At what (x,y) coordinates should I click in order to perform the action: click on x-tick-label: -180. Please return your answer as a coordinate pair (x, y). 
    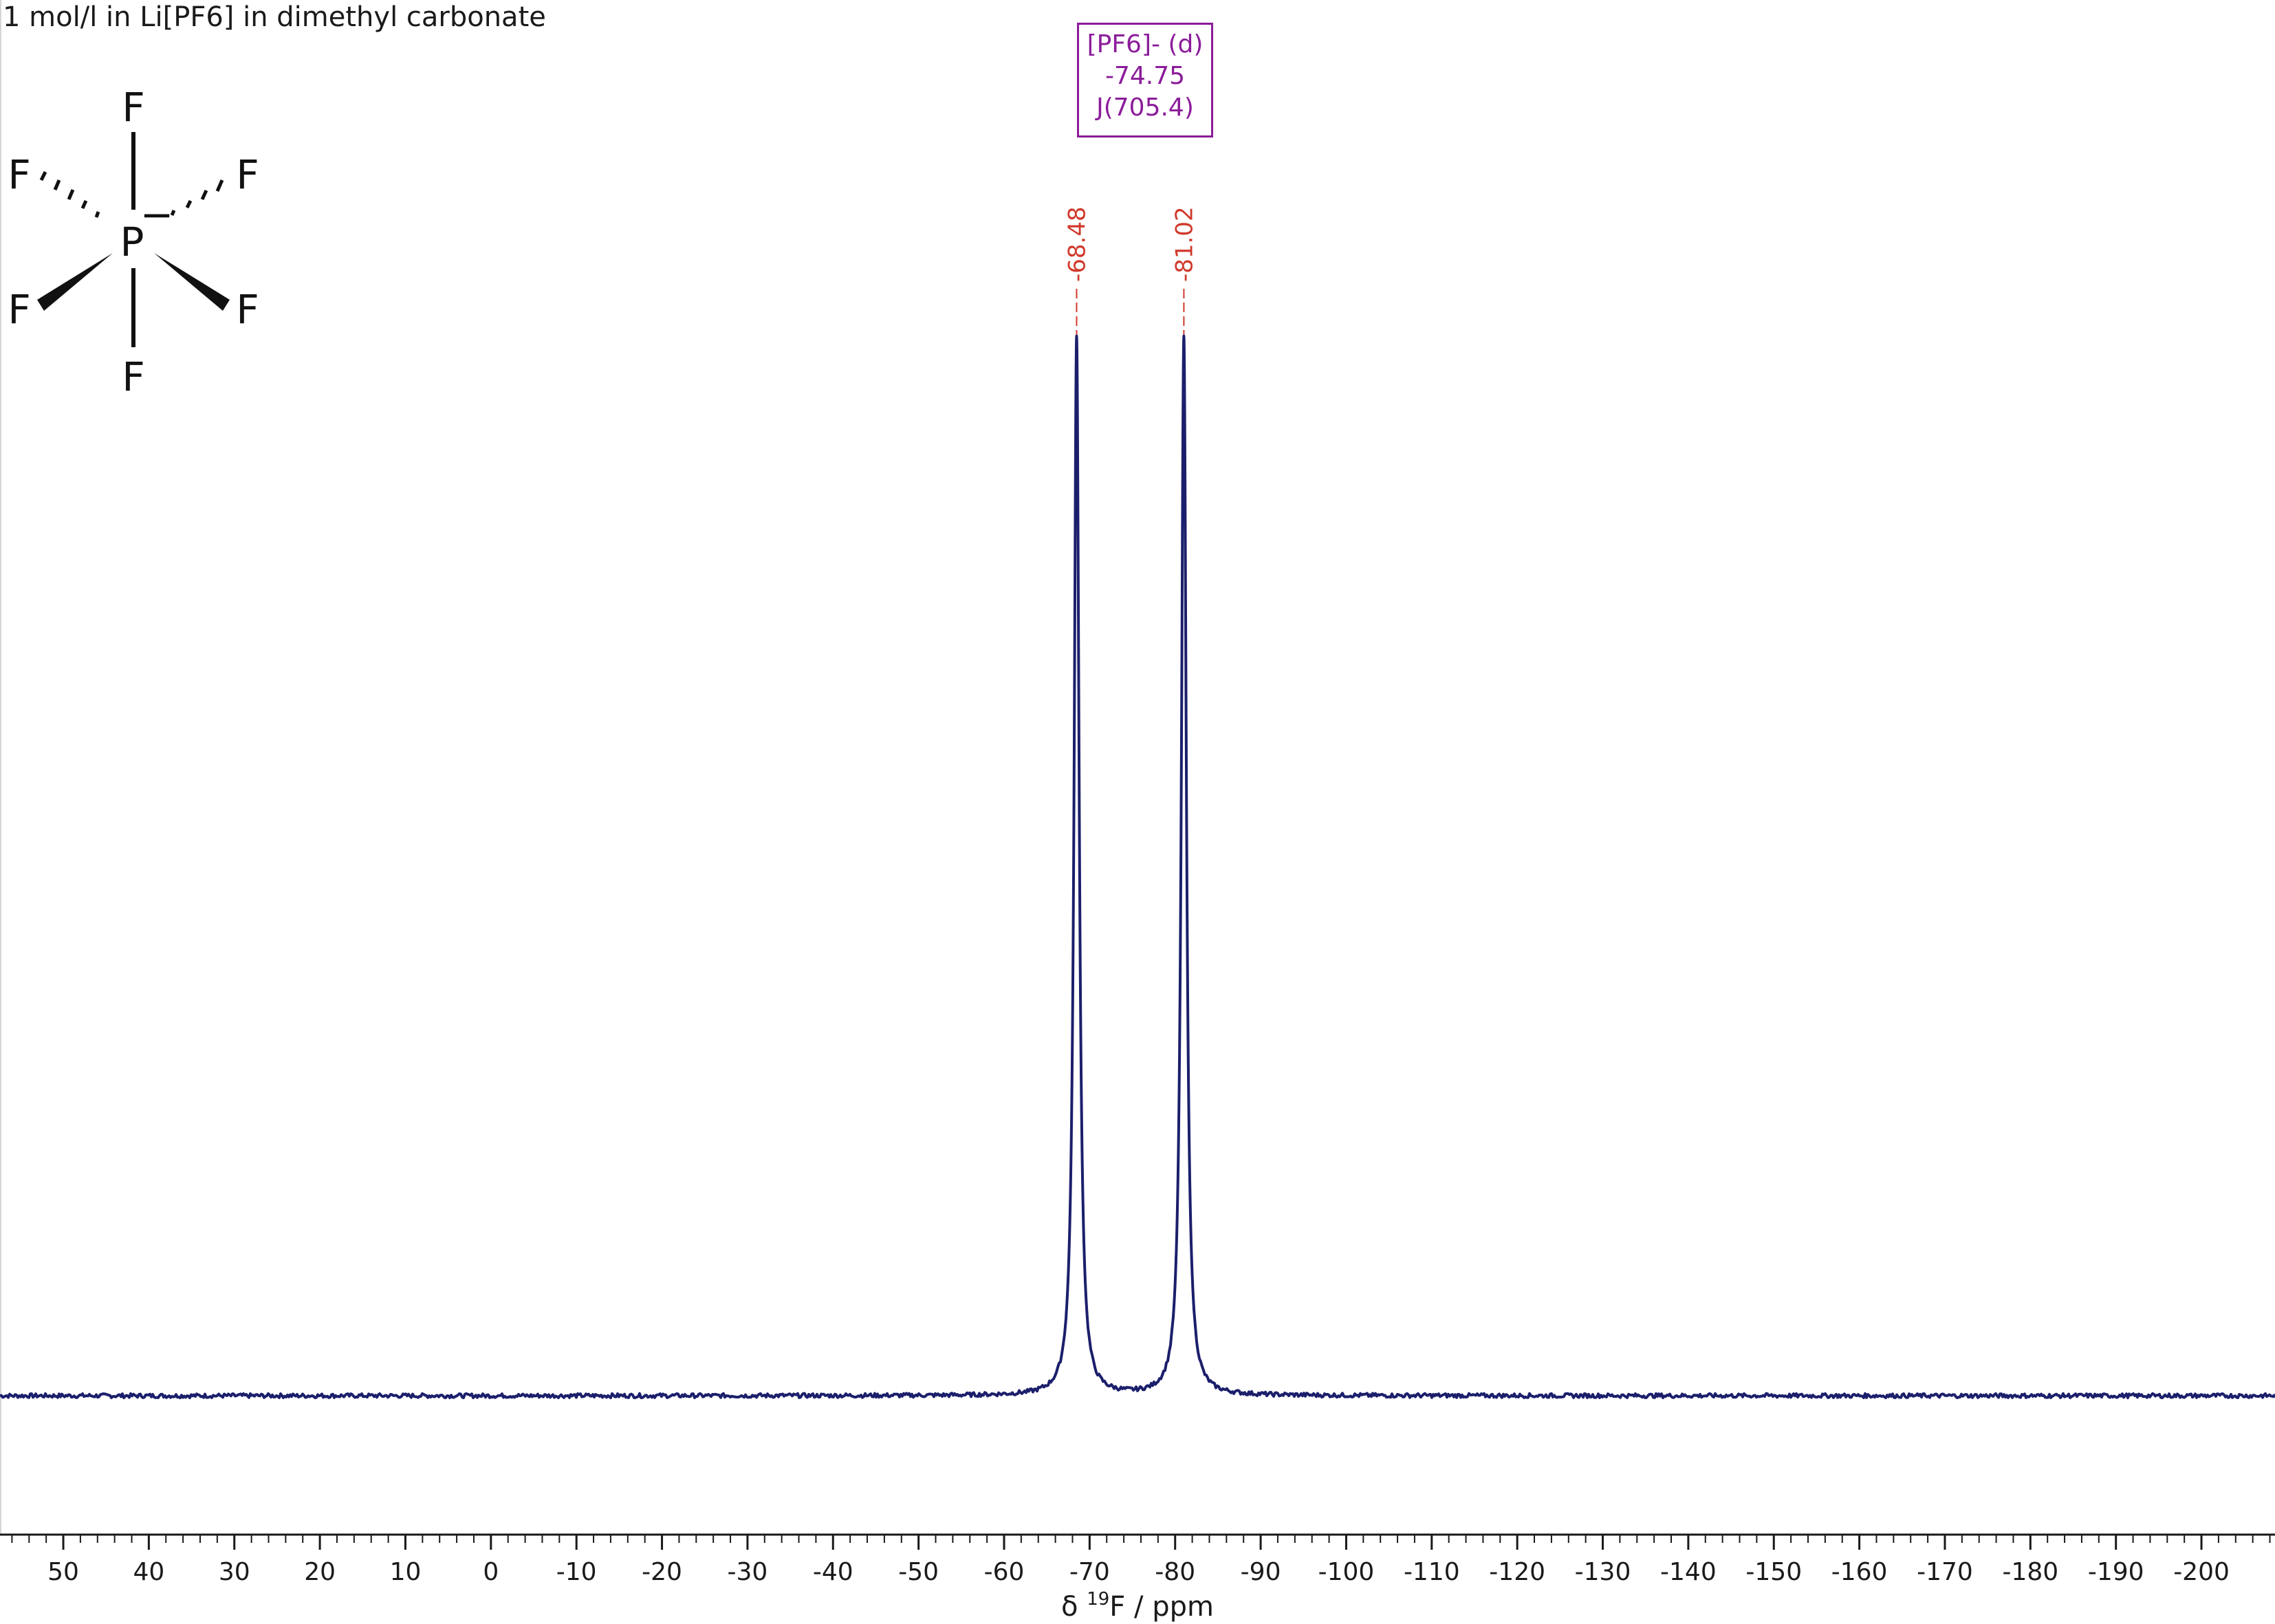
    Looking at the image, I should click on (2030, 1572).